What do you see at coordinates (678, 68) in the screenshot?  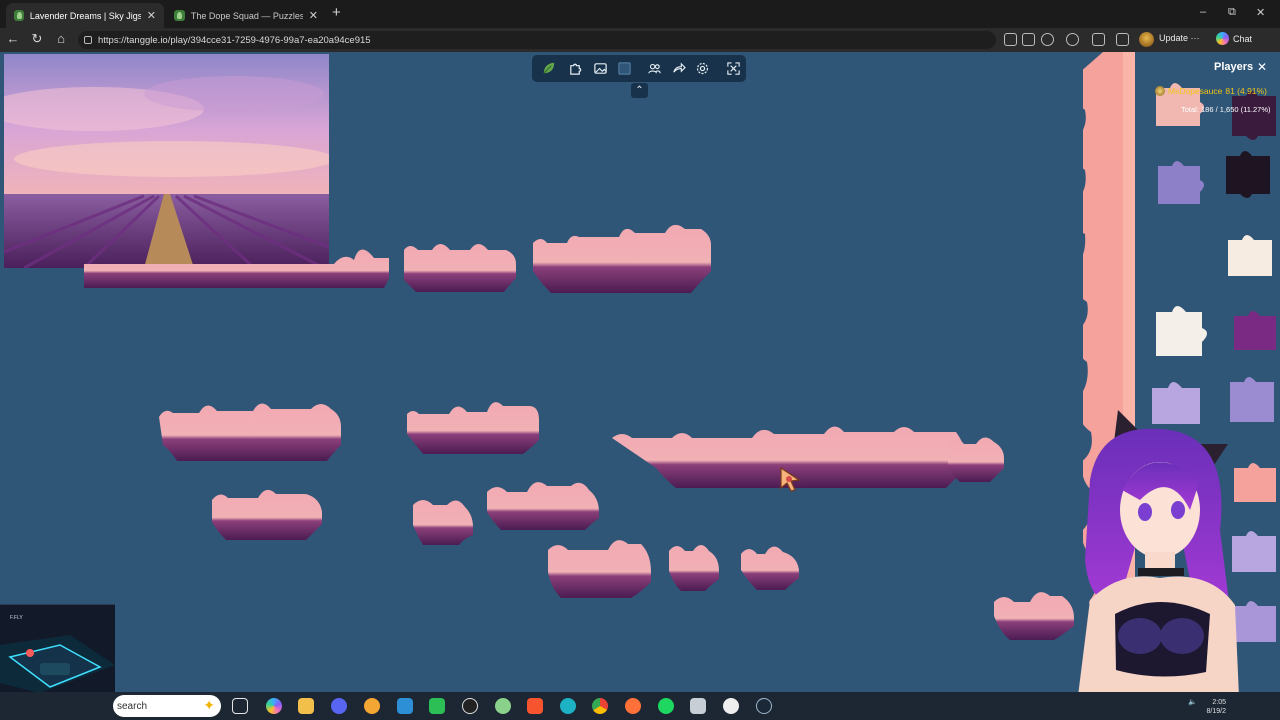 I see `share-icon` at bounding box center [678, 68].